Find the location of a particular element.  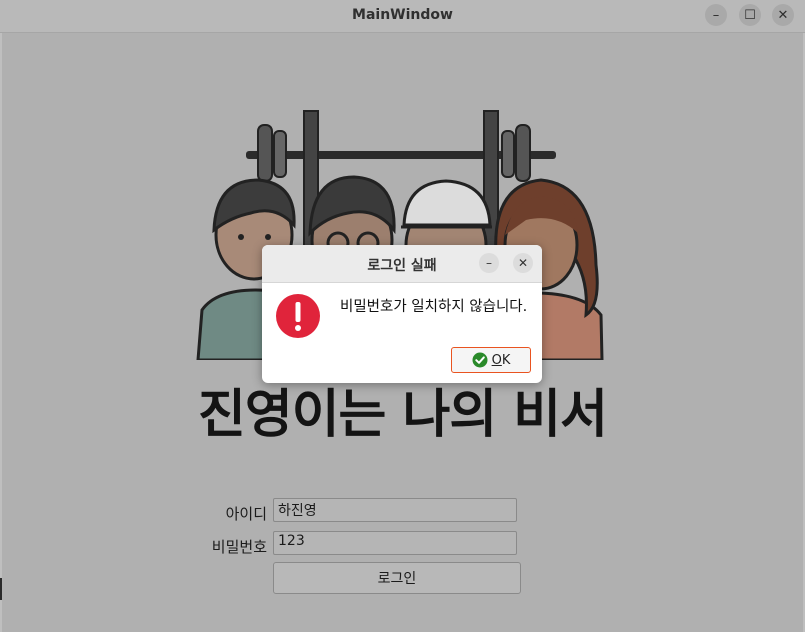

dialog-message: 비밀번호가 일치하지 않습니다. is located at coordinates (434, 307).